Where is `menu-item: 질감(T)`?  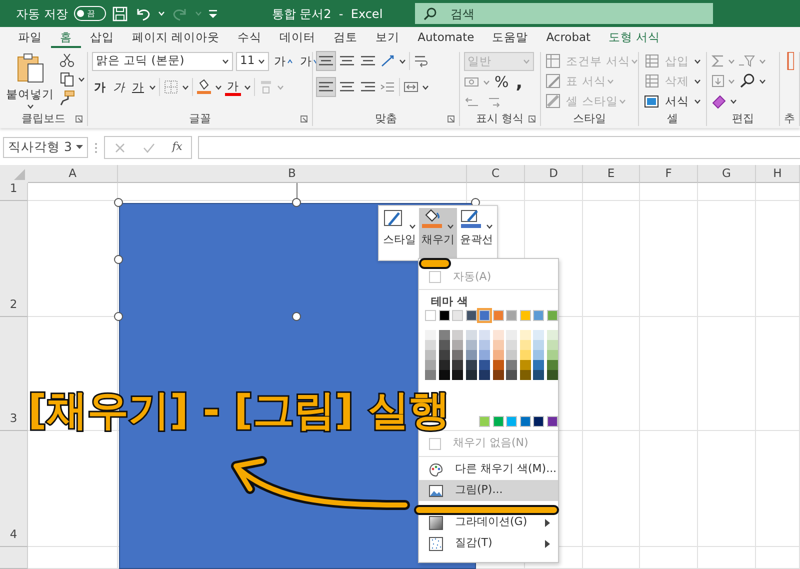 menu-item: 질감(T) is located at coordinates (488, 543).